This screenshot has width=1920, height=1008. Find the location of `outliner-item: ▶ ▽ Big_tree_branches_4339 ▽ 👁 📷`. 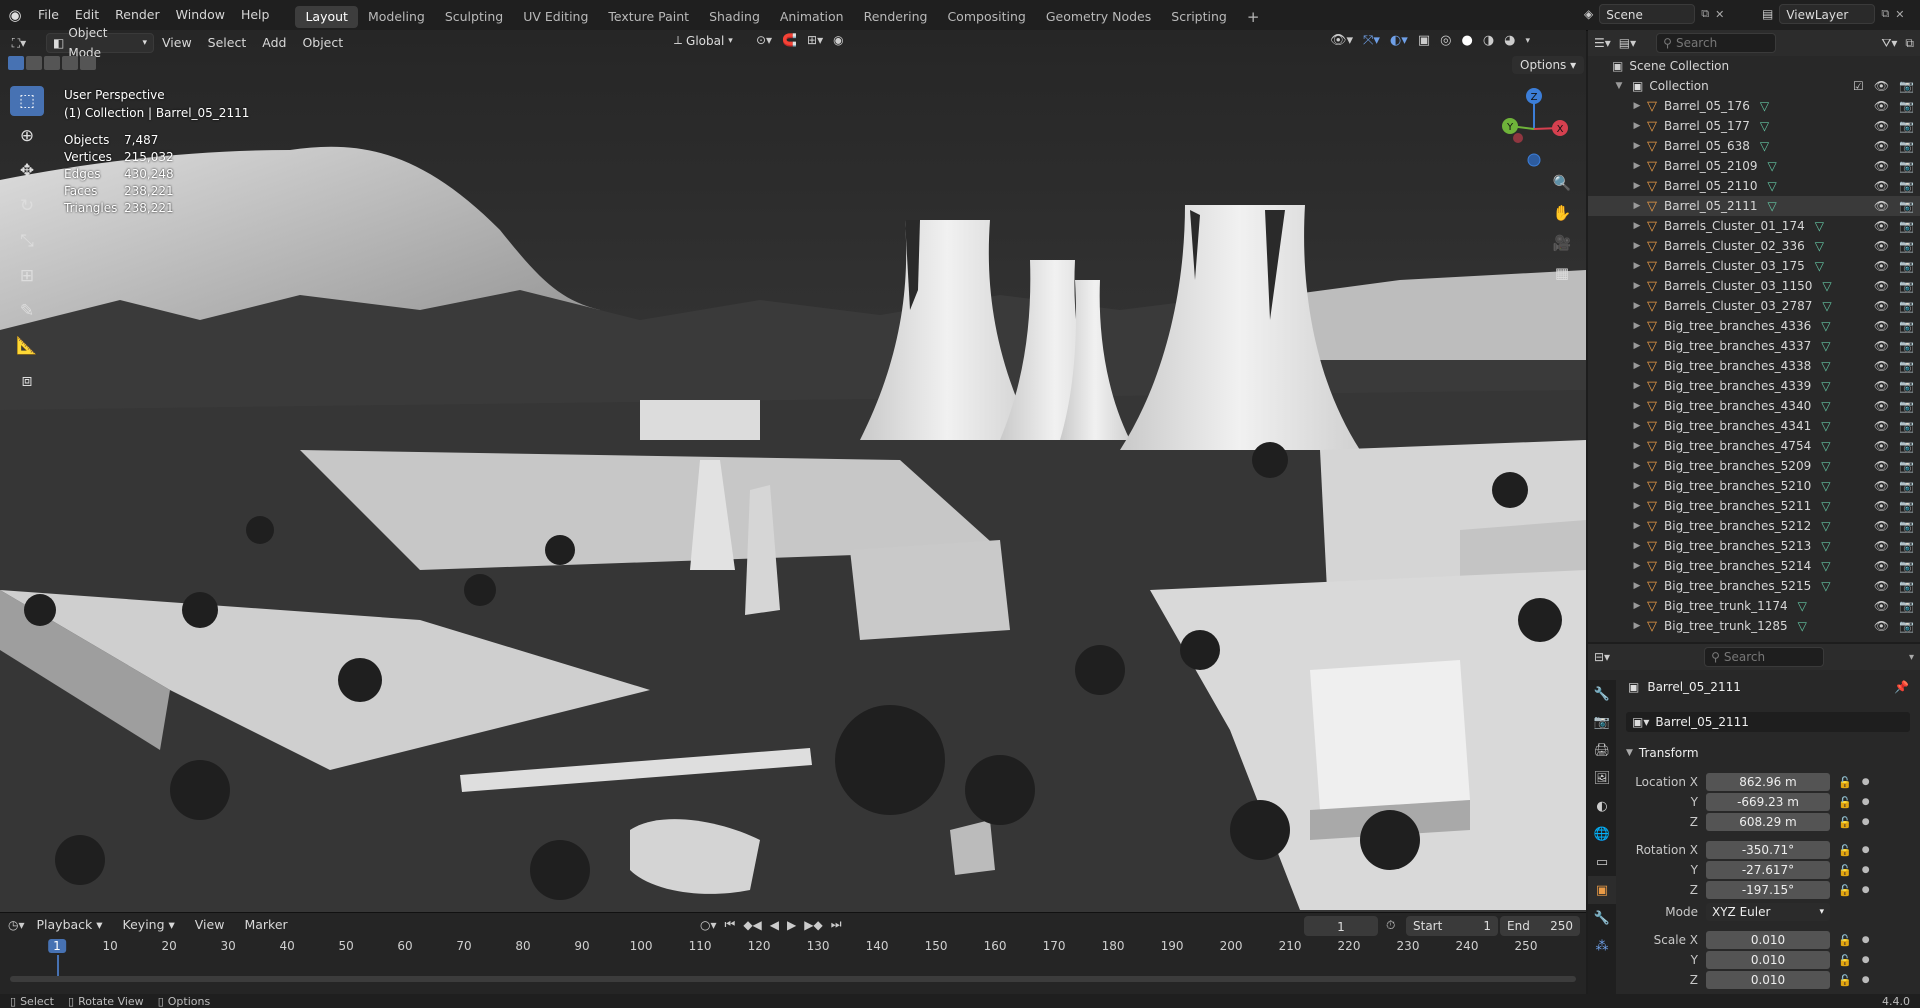

outliner-item: ▶ ▽ Big_tree_branches_4339 ▽ 👁 📷 is located at coordinates (1754, 386).